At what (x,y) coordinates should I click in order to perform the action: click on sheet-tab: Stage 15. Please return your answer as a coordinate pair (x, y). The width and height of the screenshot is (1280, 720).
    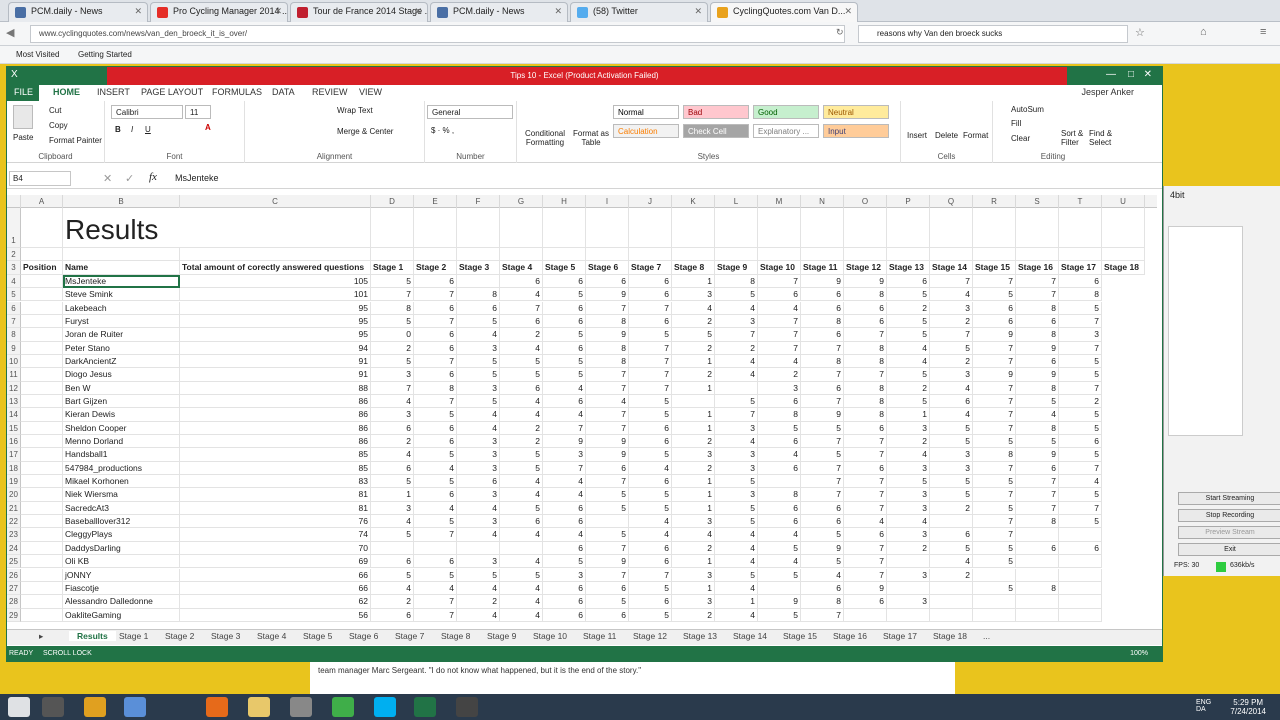
    Looking at the image, I should click on (800, 636).